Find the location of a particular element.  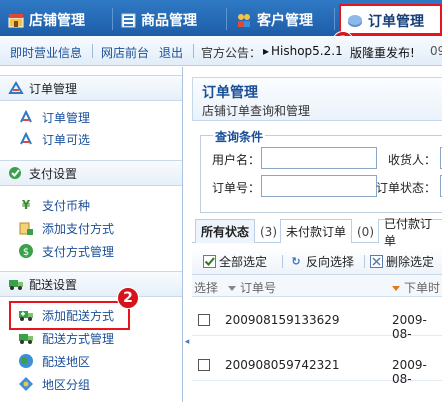

sidebar-item-add-payment: 添加支付方式 is located at coordinates (66, 228).